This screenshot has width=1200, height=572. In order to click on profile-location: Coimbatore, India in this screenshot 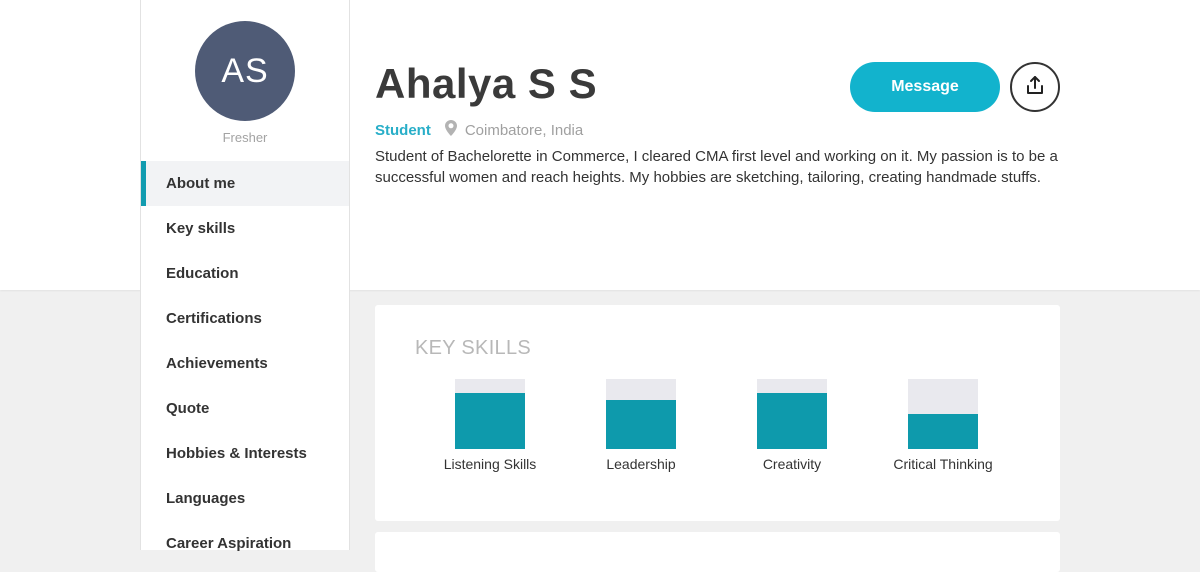, I will do `click(514, 130)`.